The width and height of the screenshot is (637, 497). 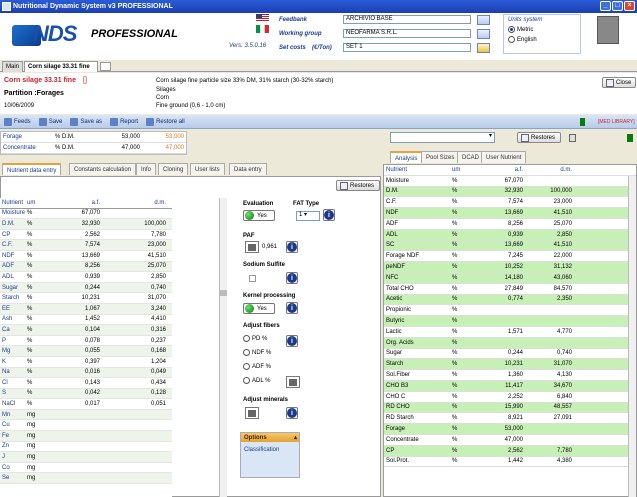 I want to click on cell-a: 0,104, so click(x=72, y=330).